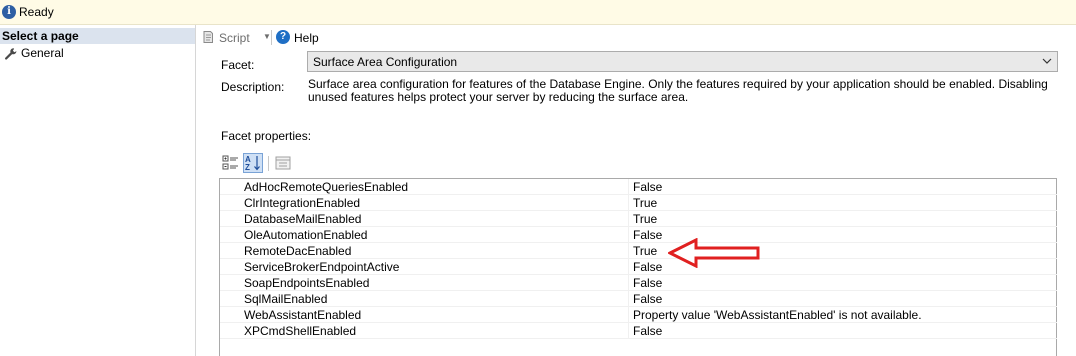 Image resolution: width=1076 pixels, height=356 pixels. Describe the element at coordinates (306, 38) in the screenshot. I see `help-label: Help` at that location.